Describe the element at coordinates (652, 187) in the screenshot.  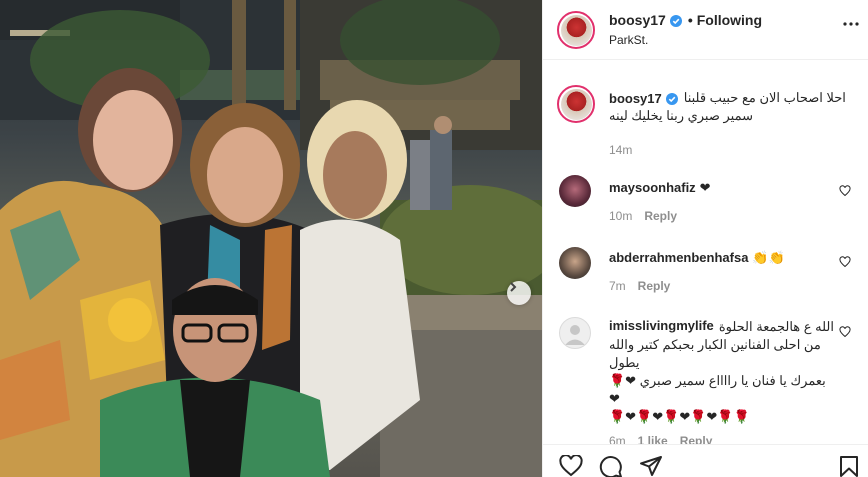
I see `comment-username: maysoonhafiz` at that location.